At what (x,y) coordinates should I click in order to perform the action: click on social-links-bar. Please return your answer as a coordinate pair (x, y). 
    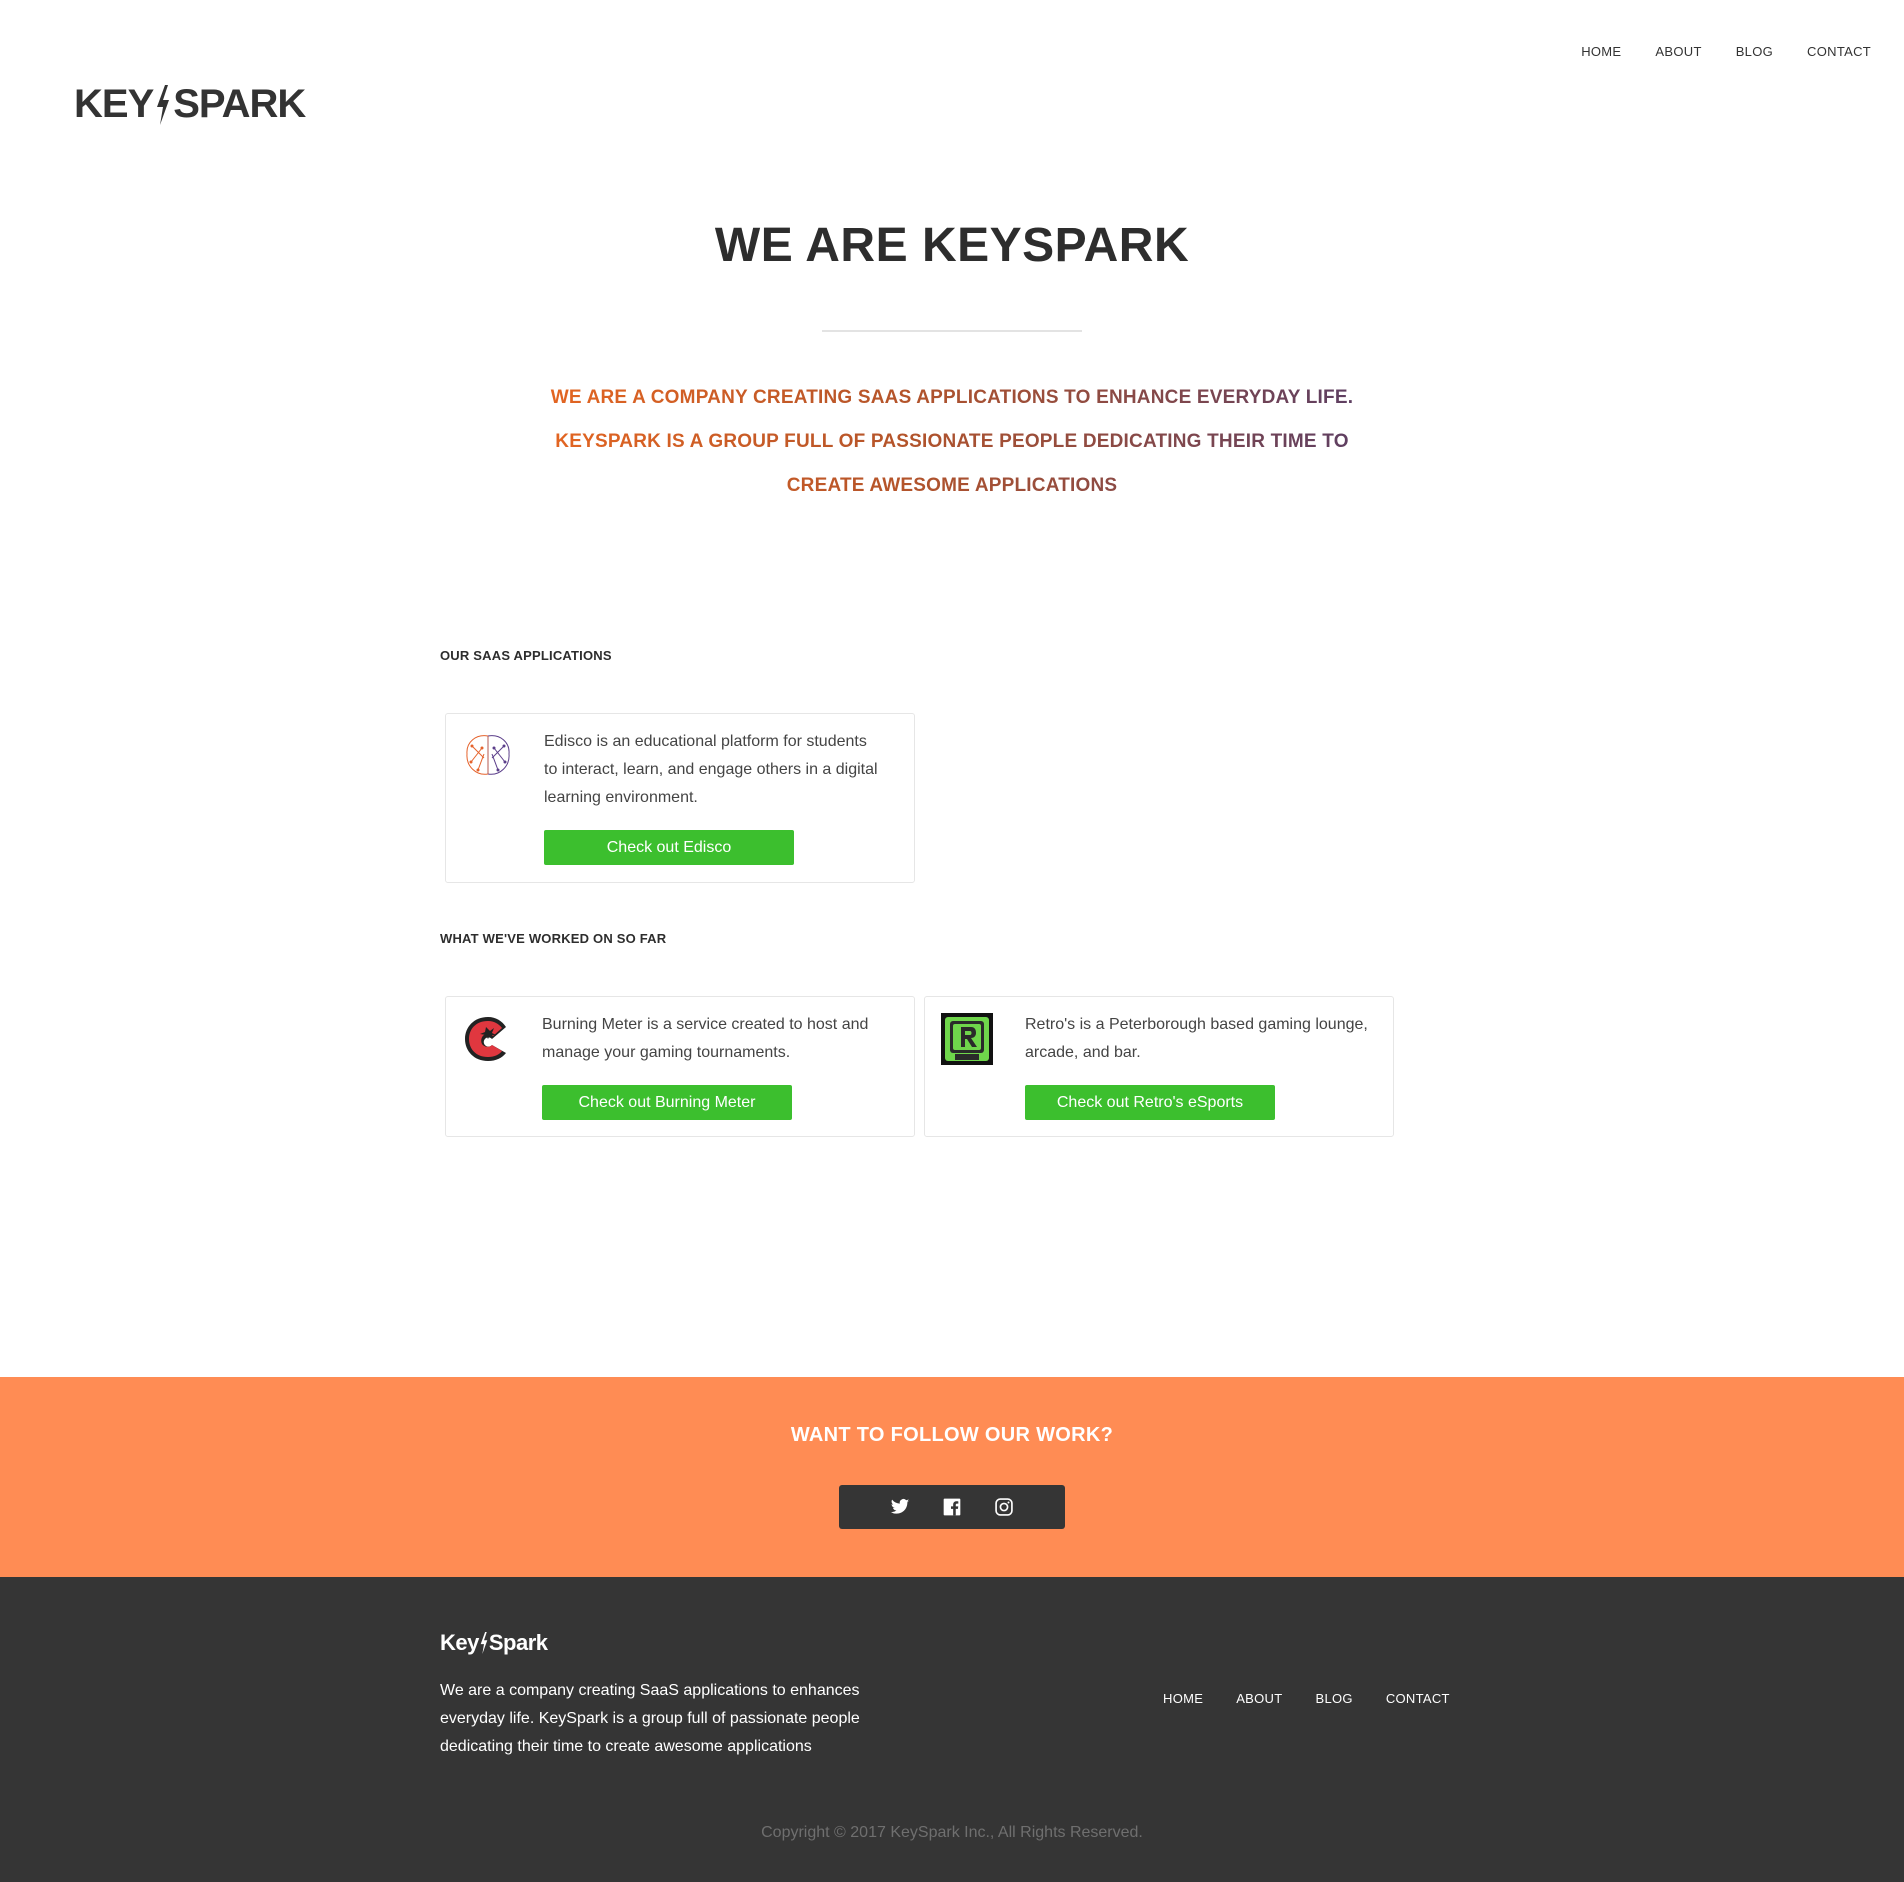
    Looking at the image, I should click on (952, 1507).